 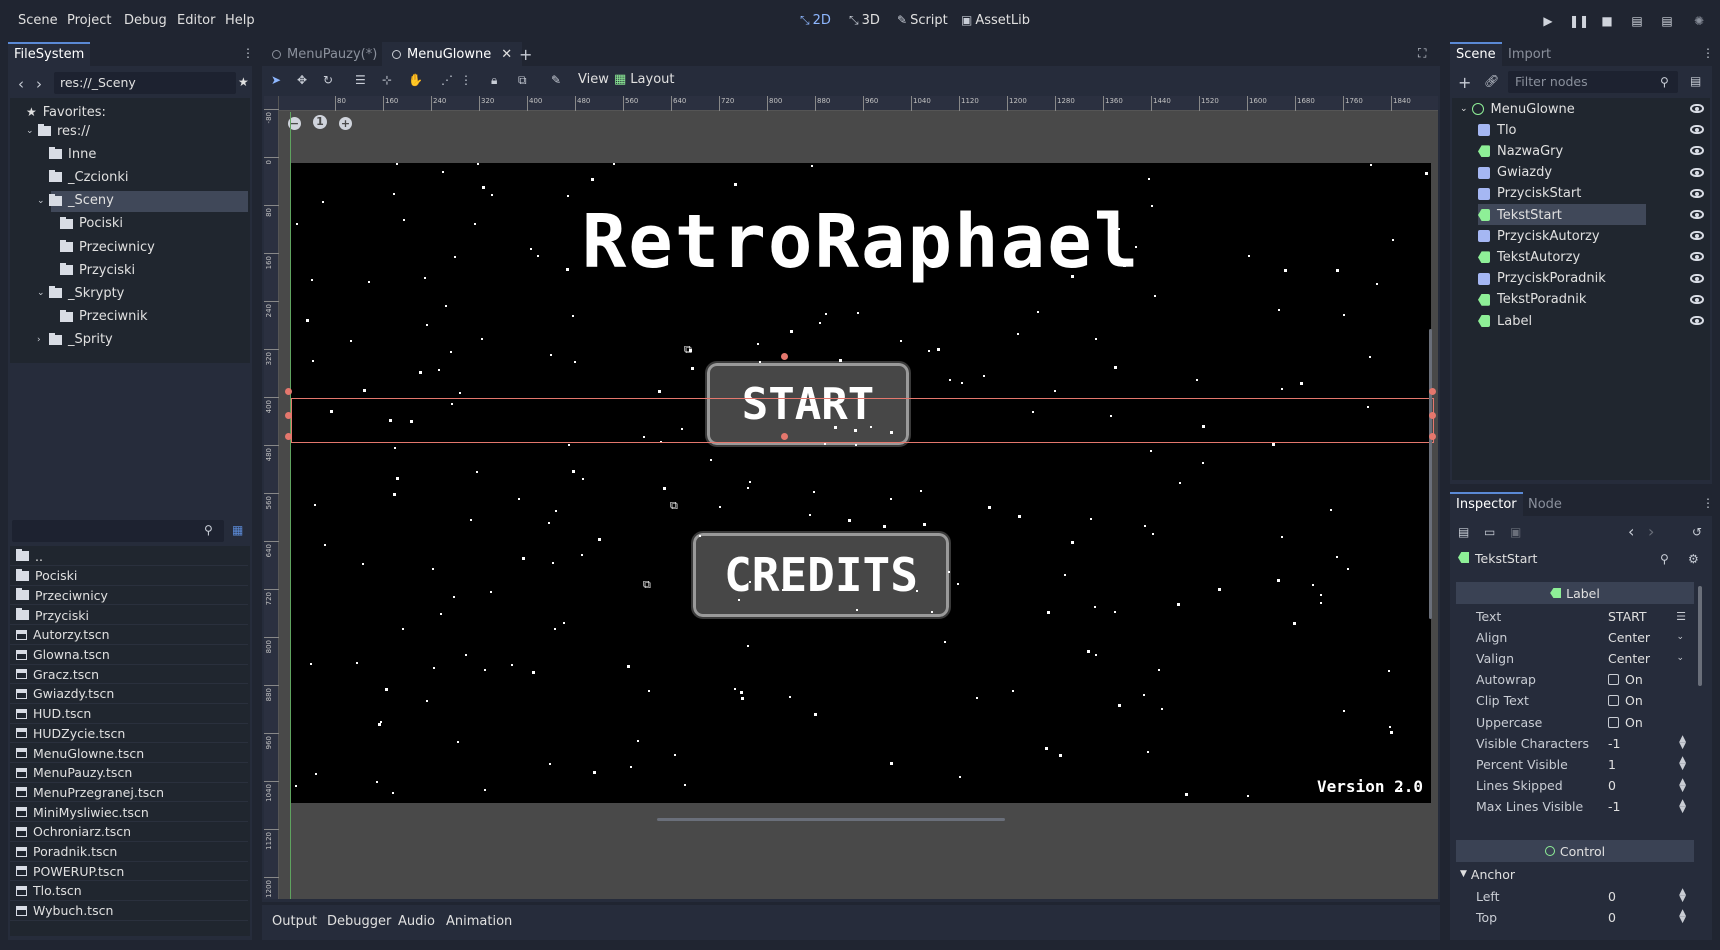 I want to click on scene-node-item: PrzyciskAutorzy, so click(x=1593, y=236).